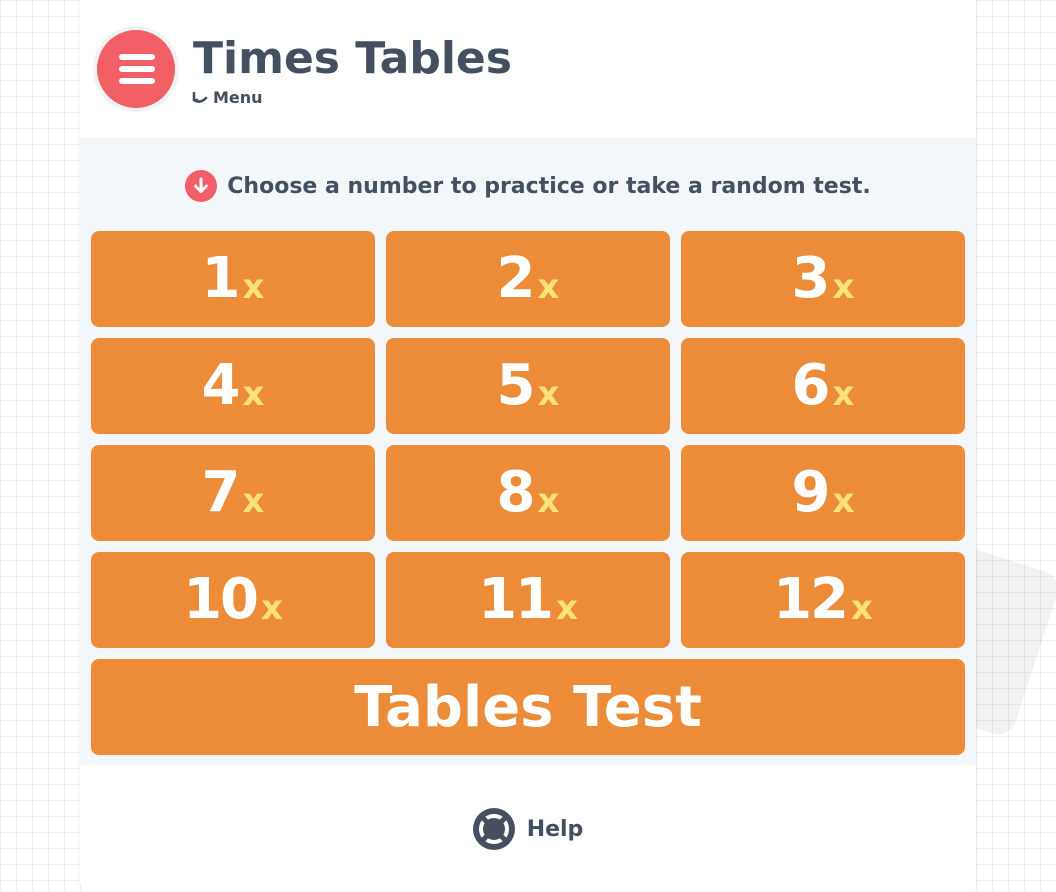  What do you see at coordinates (238, 97) in the screenshot?
I see `menu-link-label: Menu` at bounding box center [238, 97].